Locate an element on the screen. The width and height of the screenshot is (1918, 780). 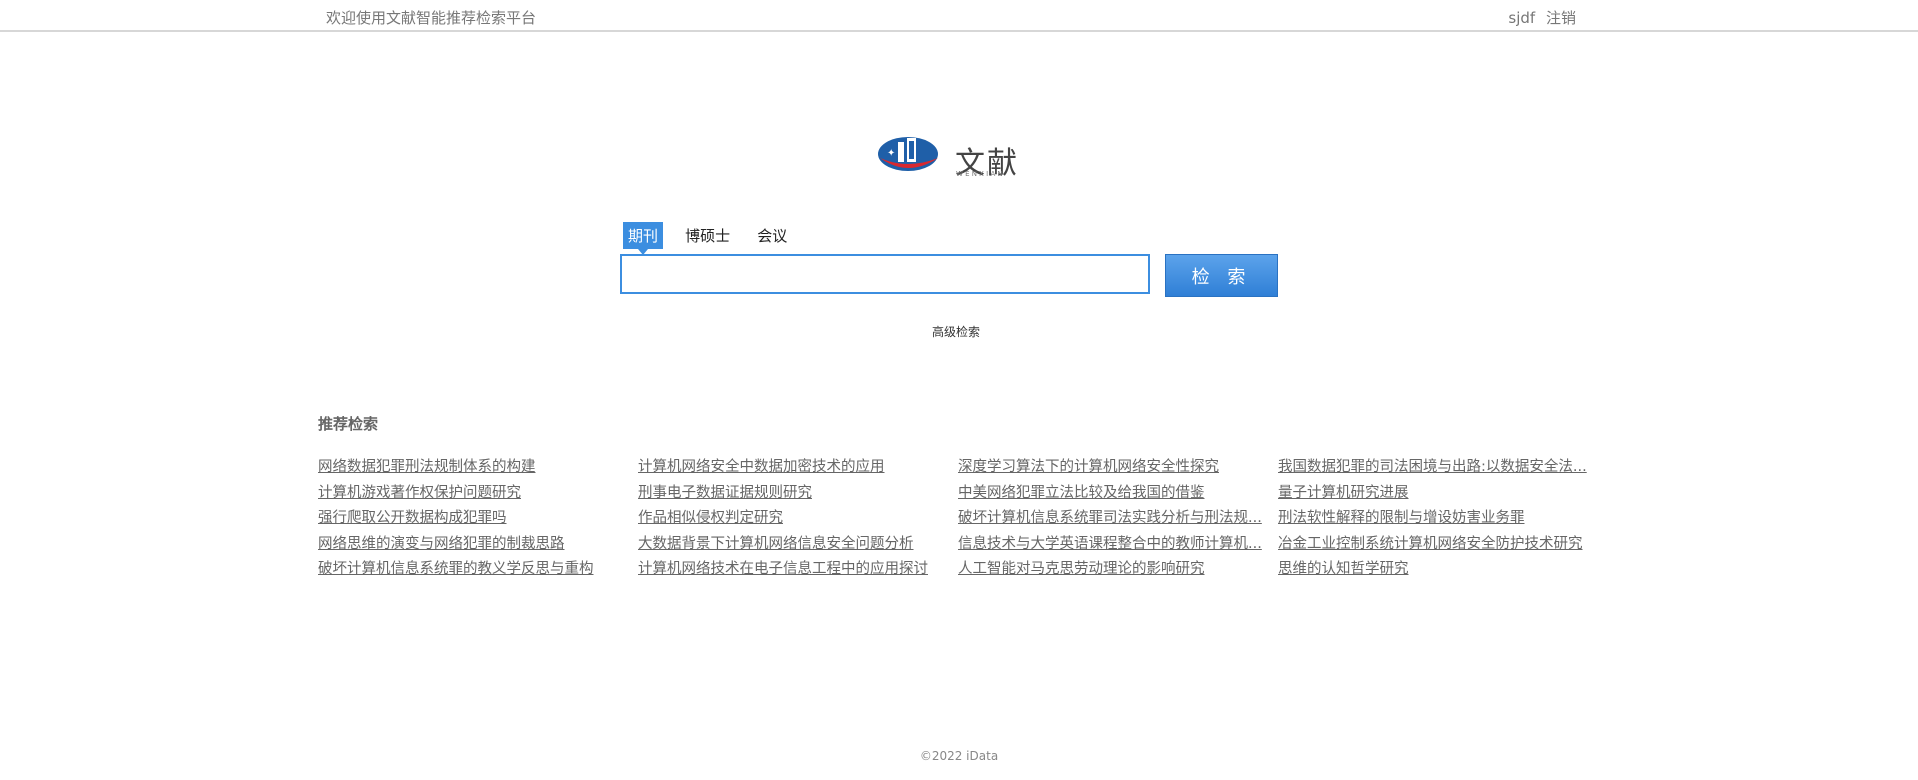
recommend-link: 深度学习算法下的计算机网络安全性探究 is located at coordinates (1113, 468).